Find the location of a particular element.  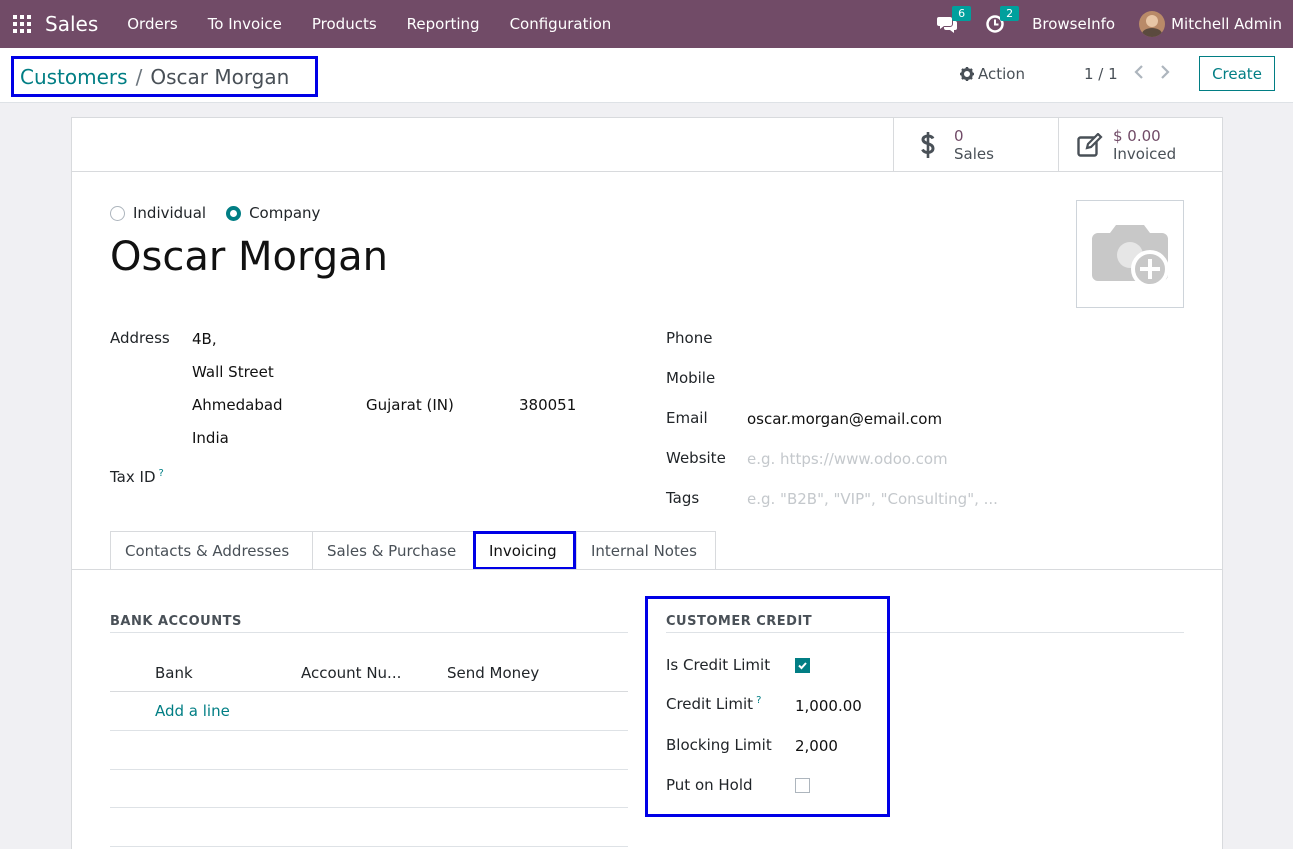

browse-info-link: BrowseInfo is located at coordinates (1073, 24).